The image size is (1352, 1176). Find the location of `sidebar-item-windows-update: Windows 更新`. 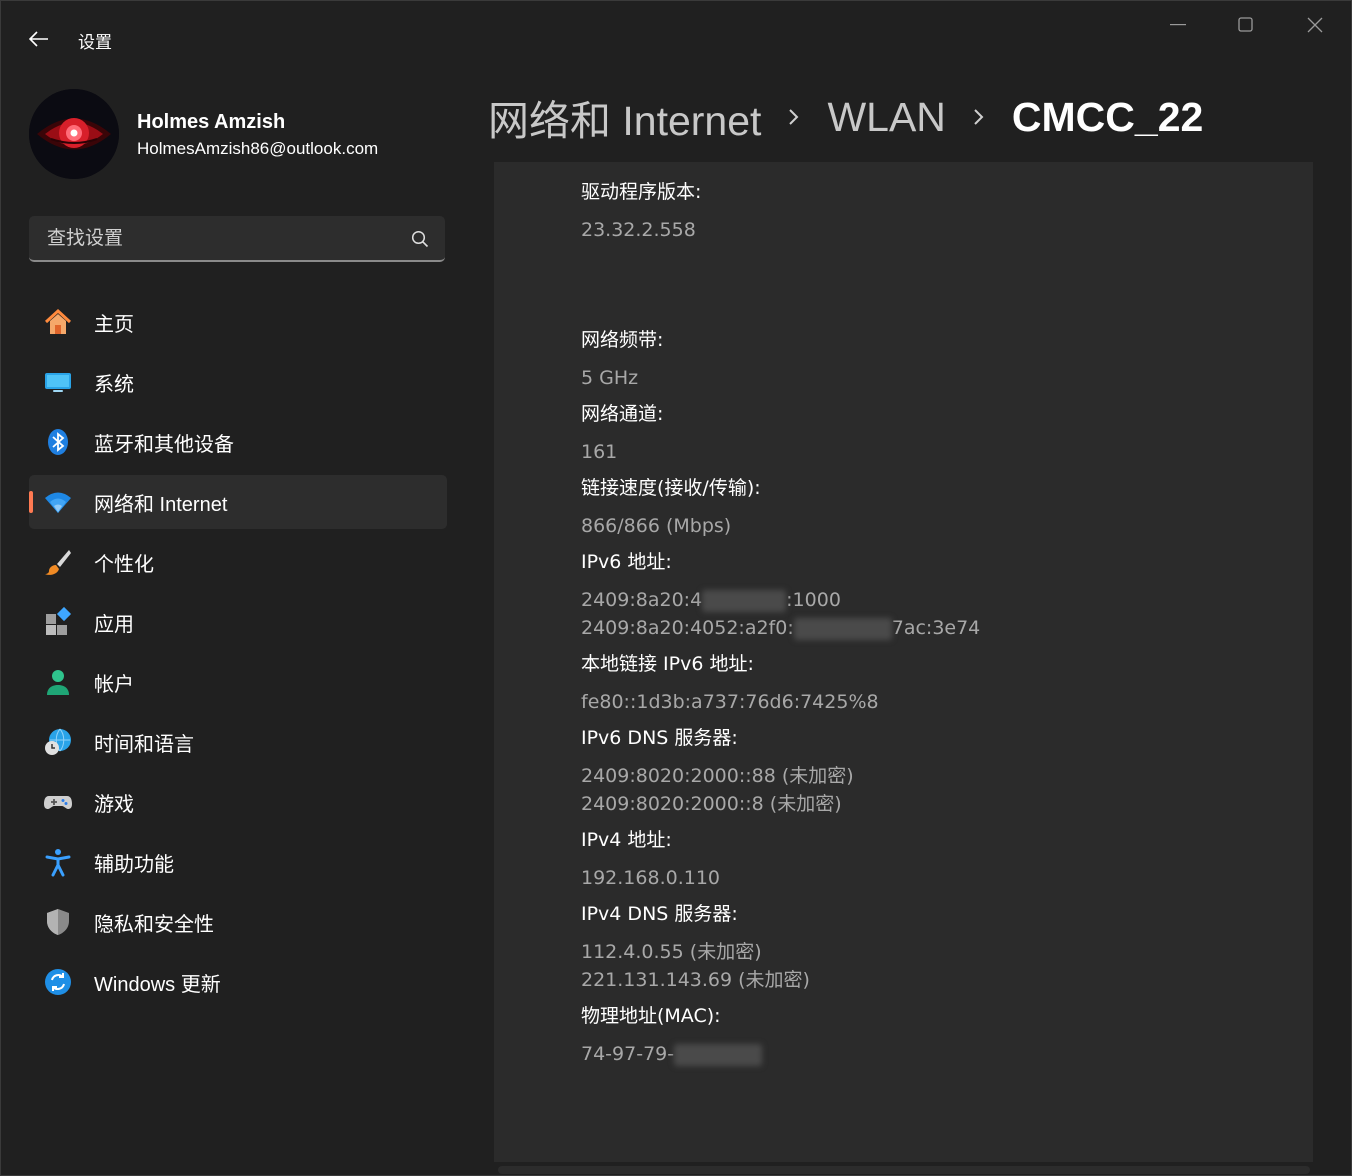

sidebar-item-windows-update: Windows 更新 is located at coordinates (238, 982).